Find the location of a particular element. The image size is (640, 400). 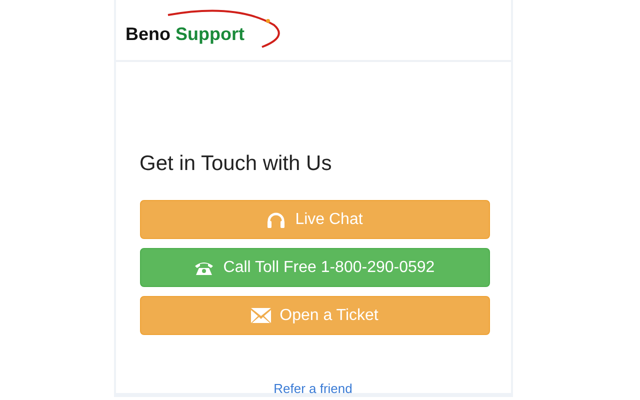

logo-text: Beno is located at coordinates (148, 34).